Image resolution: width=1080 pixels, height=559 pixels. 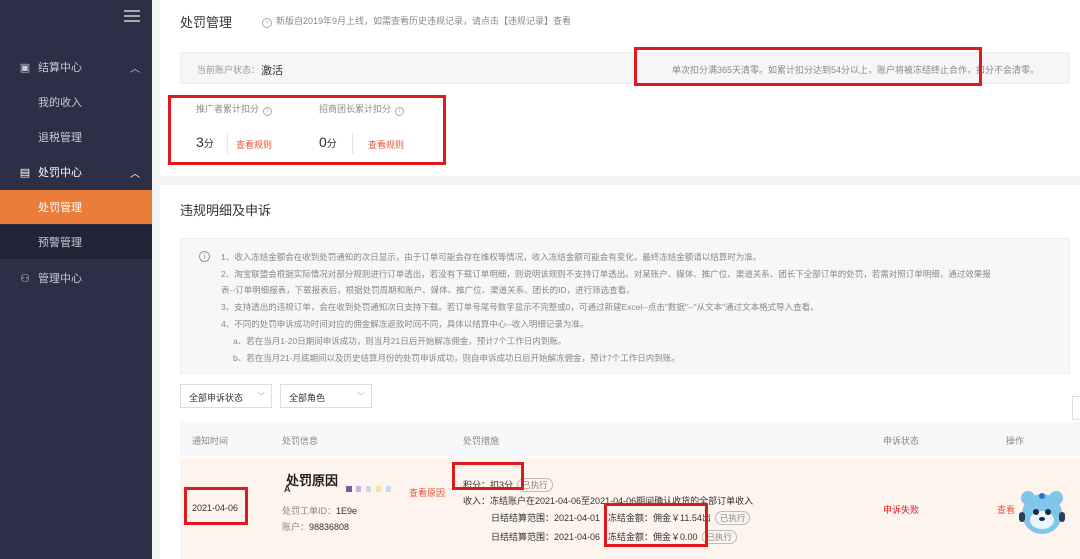 What do you see at coordinates (481, 441) in the screenshot?
I see `column-header: 处罚措施` at bounding box center [481, 441].